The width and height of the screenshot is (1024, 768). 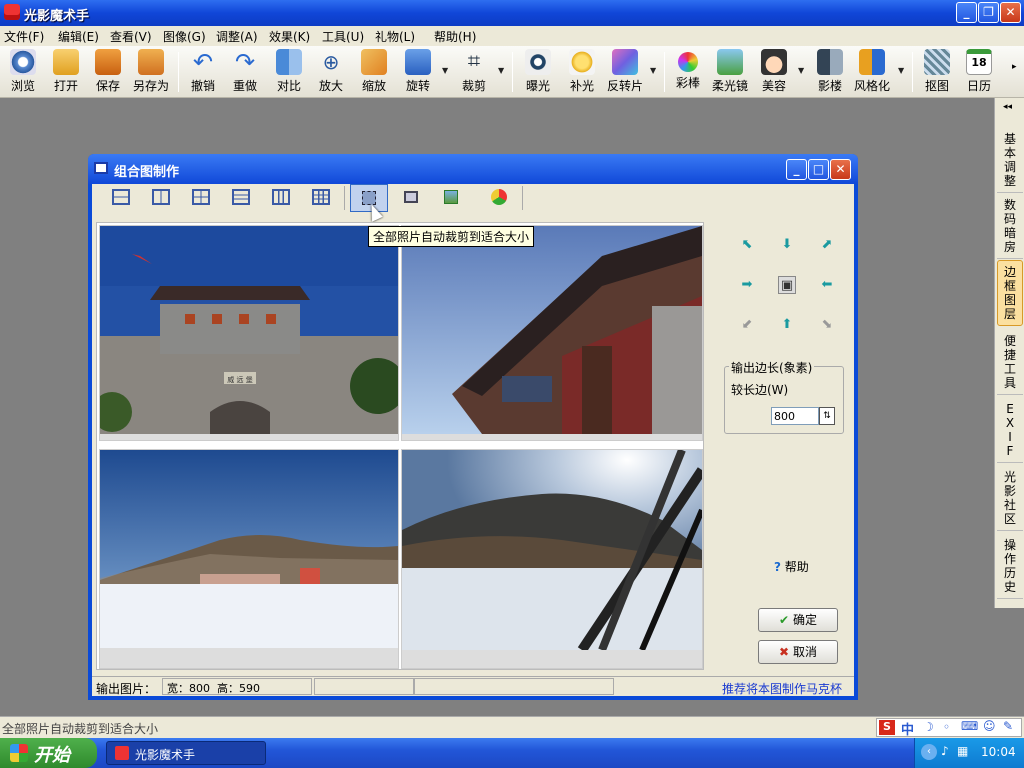 What do you see at coordinates (962, 751) in the screenshot?
I see `network-icon: ▦` at bounding box center [962, 751].